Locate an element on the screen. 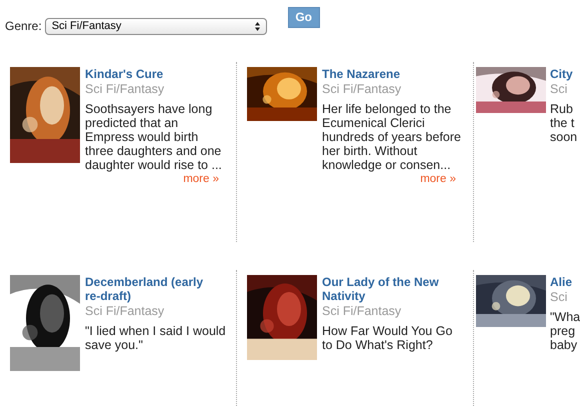 Image resolution: width=580 pixels, height=406 pixels. book-title: Alie is located at coordinates (565, 282).